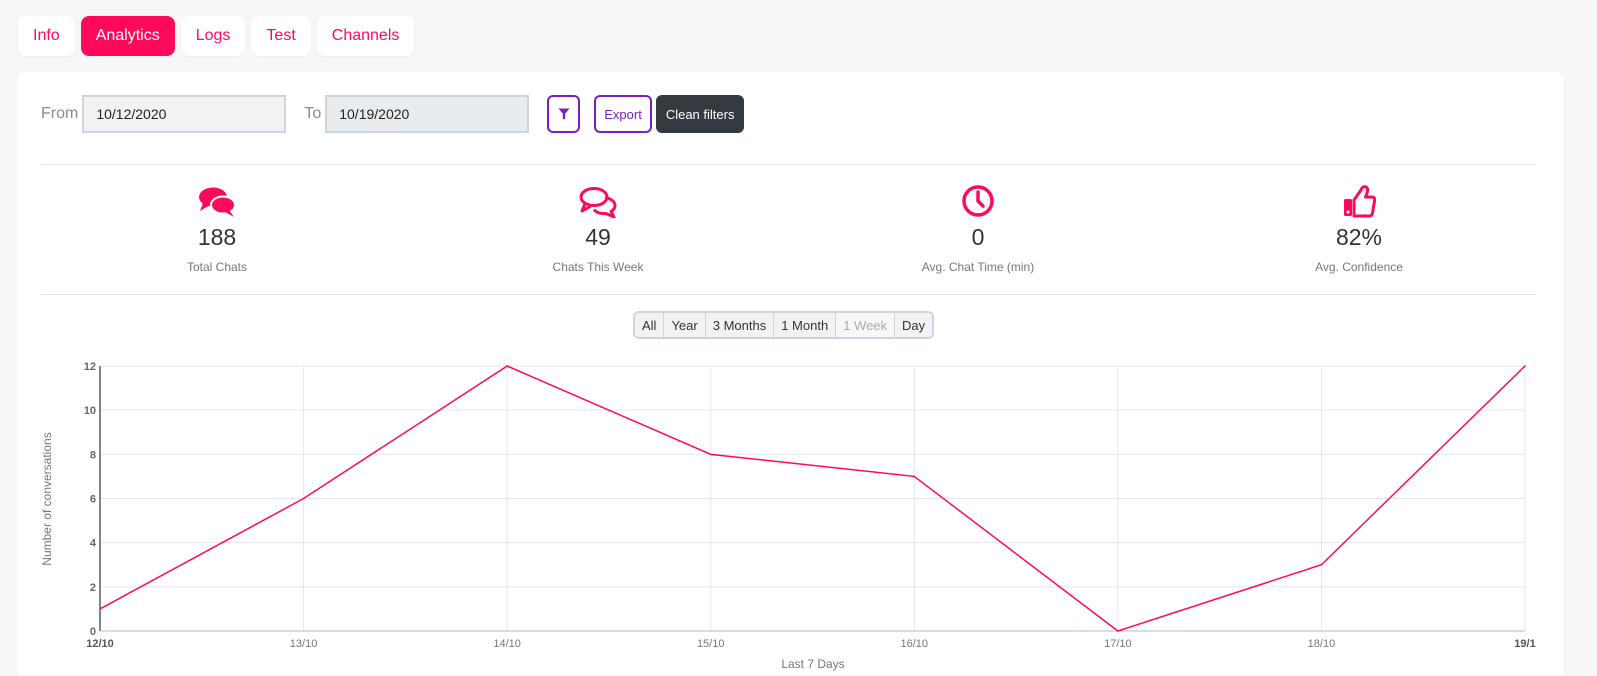 This screenshot has height=676, width=1597. What do you see at coordinates (93, 500) in the screenshot?
I see `y-tick-label: 6` at bounding box center [93, 500].